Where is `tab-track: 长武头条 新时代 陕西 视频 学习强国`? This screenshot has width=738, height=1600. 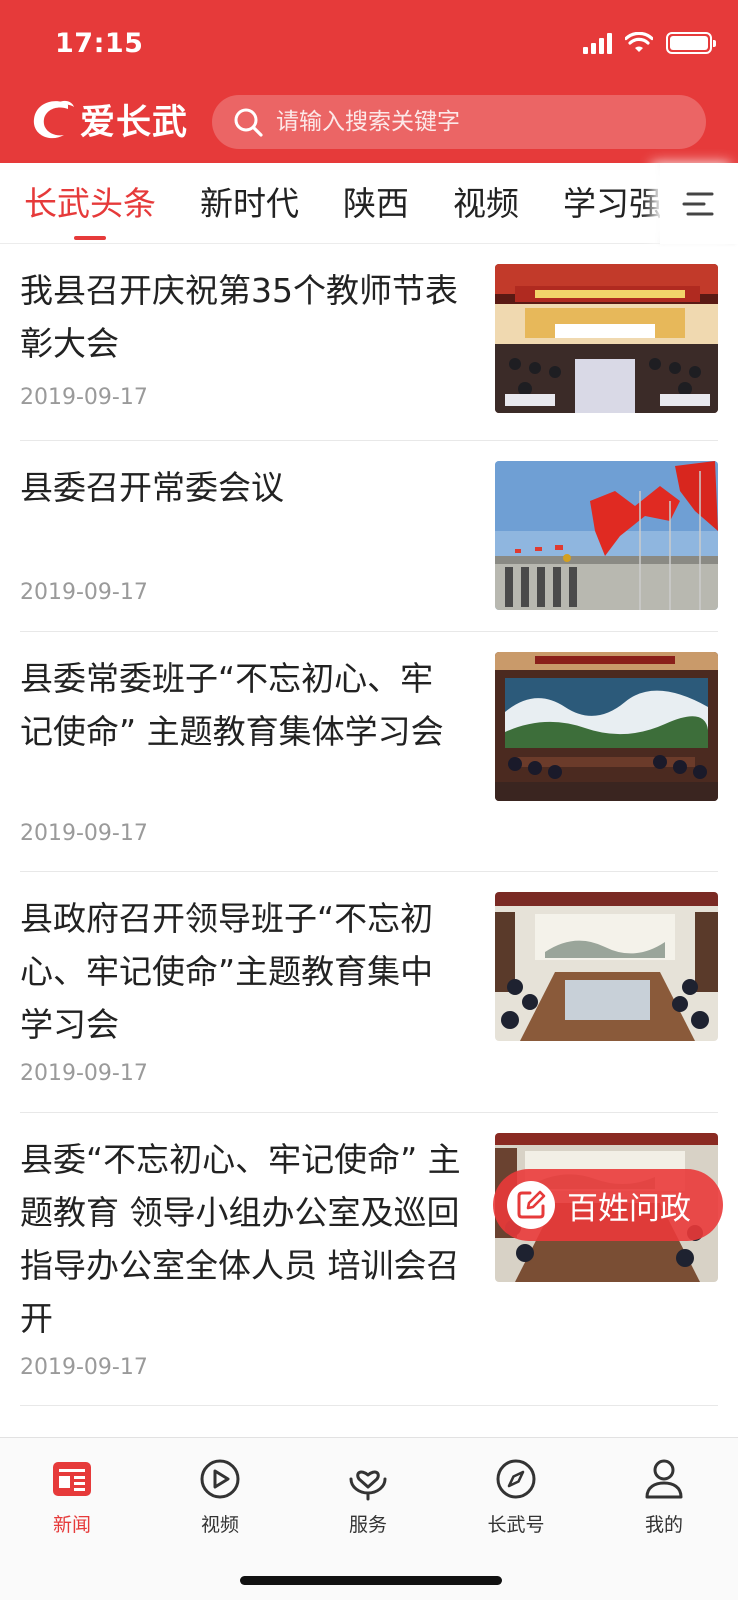
tab-track: 长武头条 新时代 陕西 视频 学习强国 is located at coordinates (344, 203).